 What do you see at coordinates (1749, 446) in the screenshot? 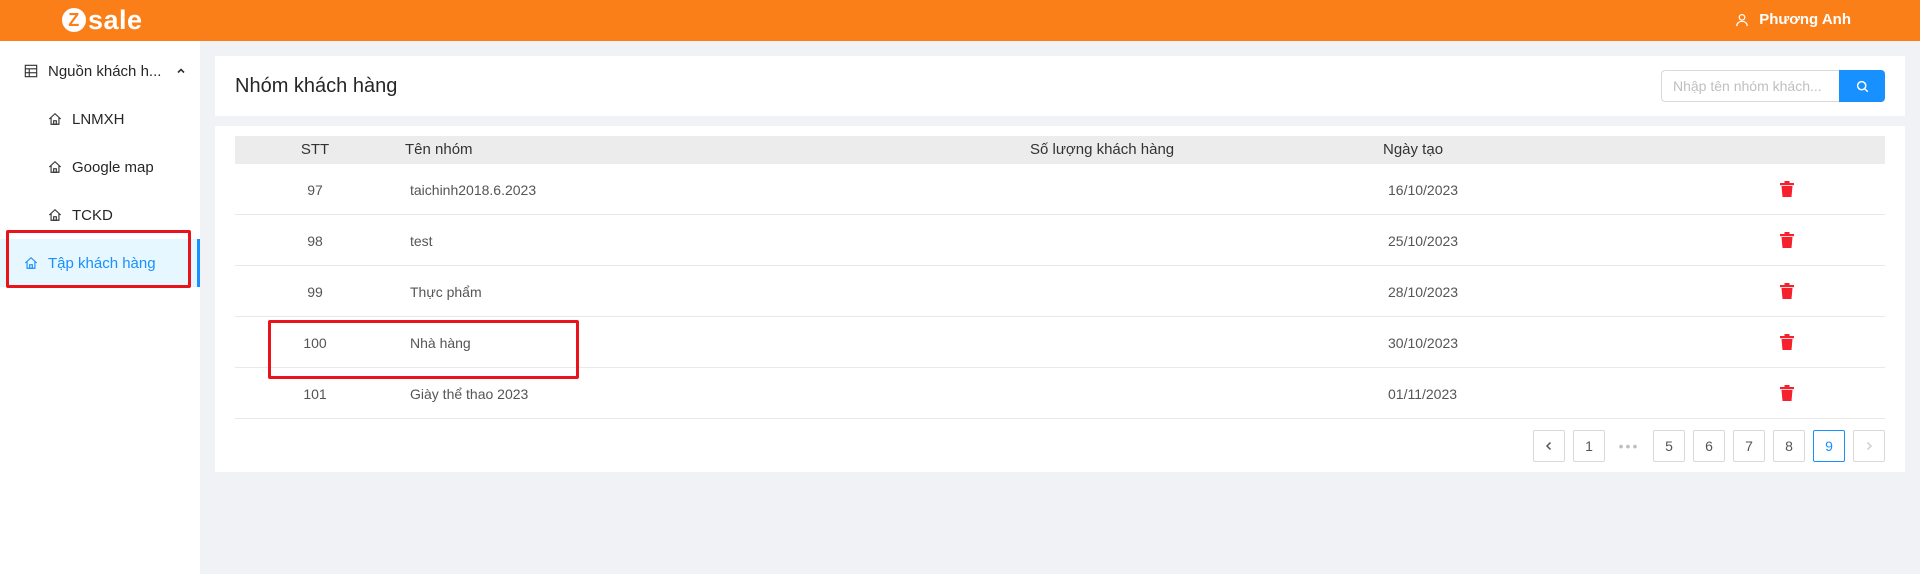
I see `pagination-page: 7` at bounding box center [1749, 446].